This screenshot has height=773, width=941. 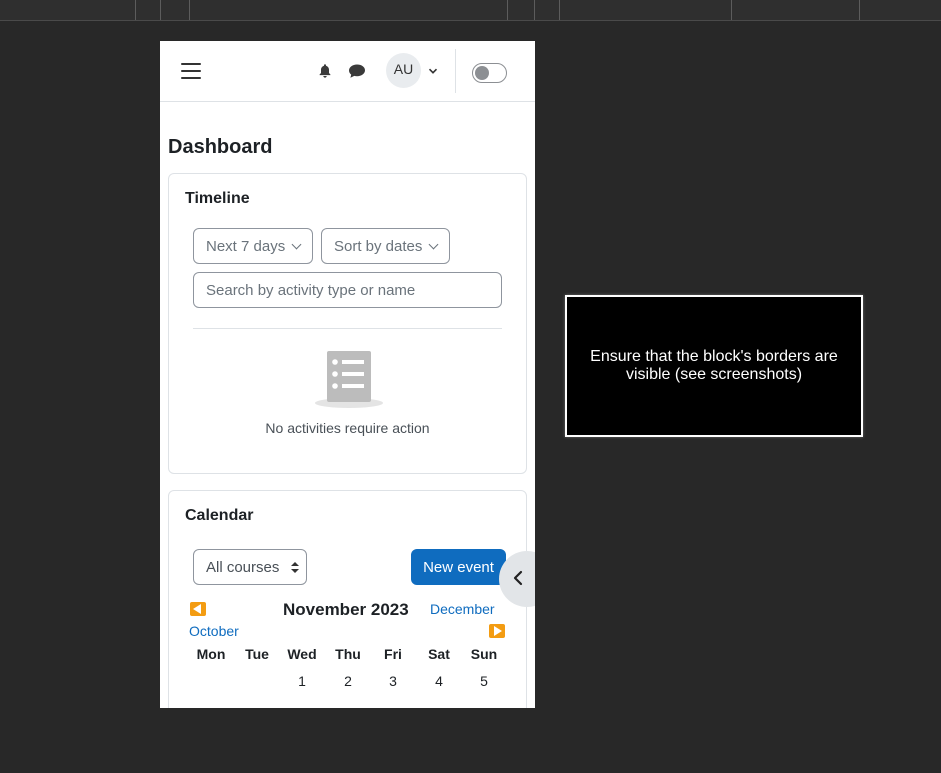 I want to click on chevron-left-icon, so click(x=518, y=578).